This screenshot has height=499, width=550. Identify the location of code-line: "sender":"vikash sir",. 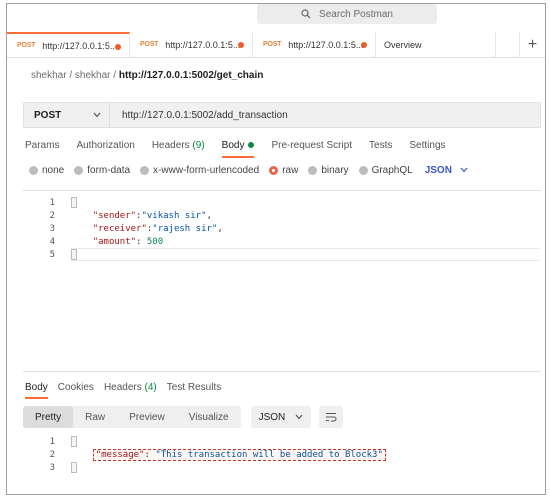
(152, 216).